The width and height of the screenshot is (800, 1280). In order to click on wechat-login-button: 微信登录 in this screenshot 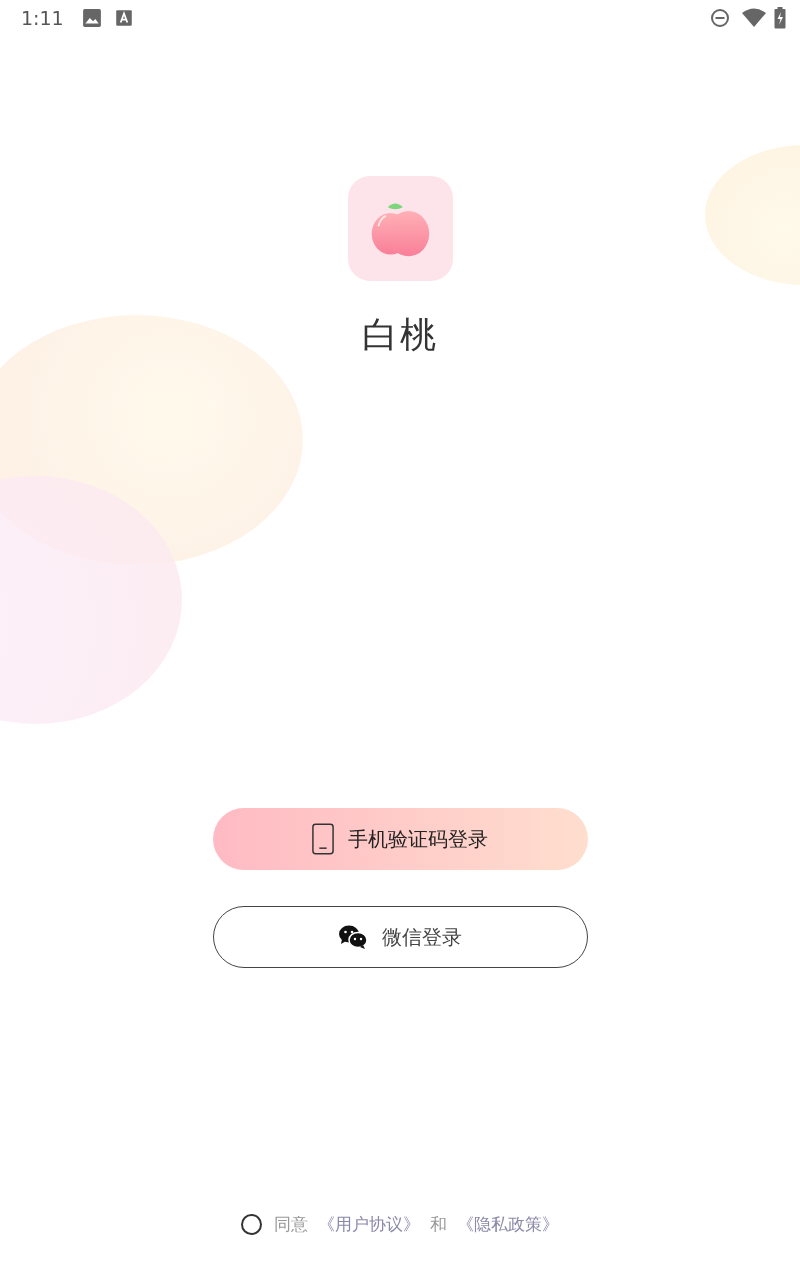, I will do `click(400, 937)`.